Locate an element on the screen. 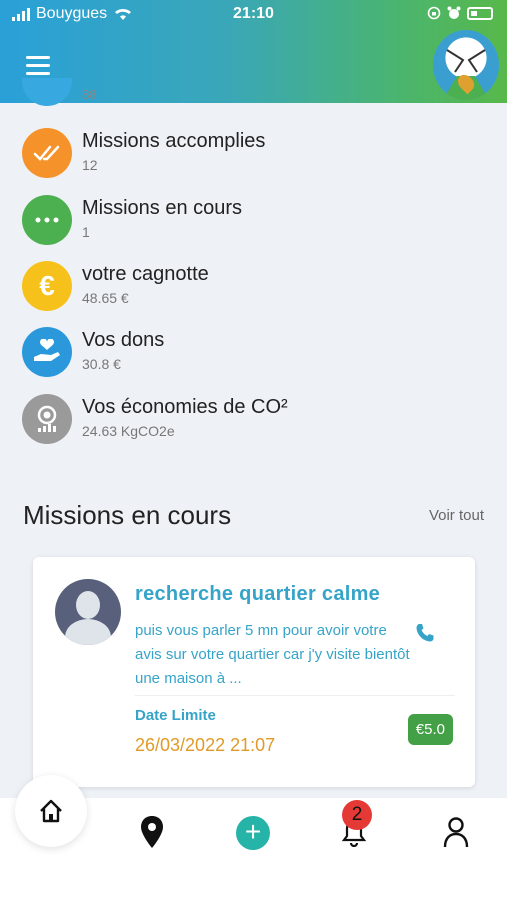 The width and height of the screenshot is (507, 900). home-icon is located at coordinates (51, 811).